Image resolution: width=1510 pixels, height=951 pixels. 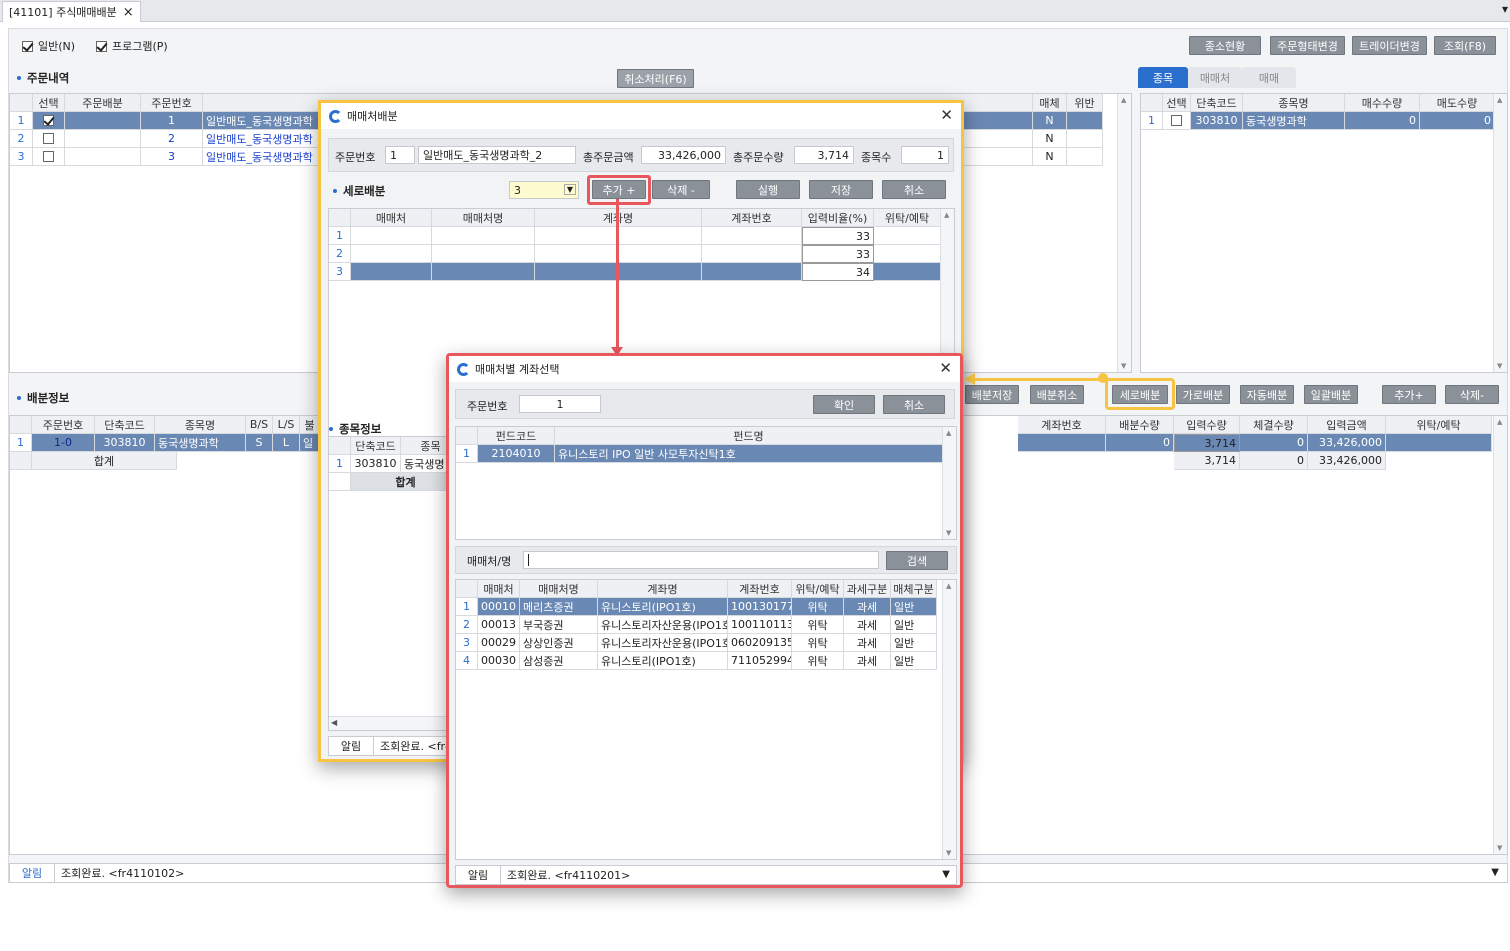 I want to click on dialog-title-bar: 매매처별 계좌선택 ✕, so click(x=704, y=369).